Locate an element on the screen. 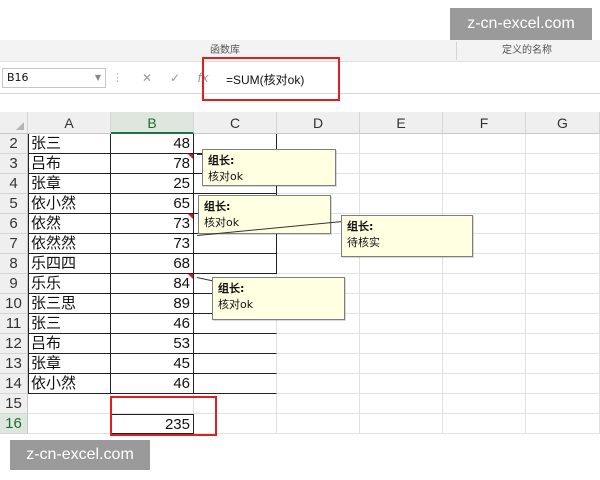 Image resolution: width=600 pixels, height=480 pixels. row-header: 16 is located at coordinates (14, 424).